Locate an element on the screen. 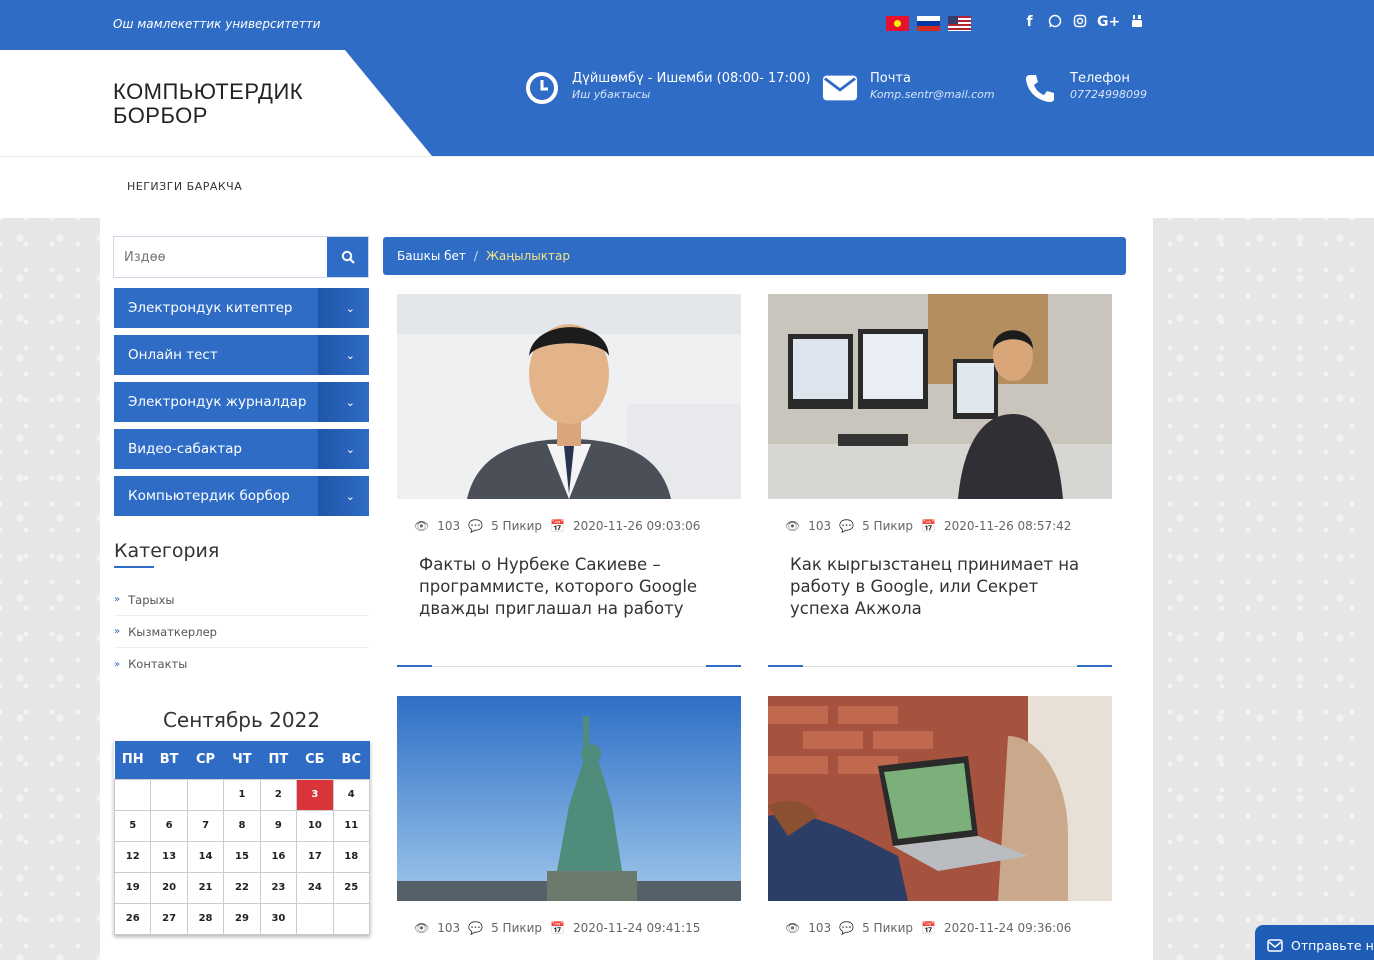 The width and height of the screenshot is (1374, 960). calendar-day: 21 is located at coordinates (205, 887).